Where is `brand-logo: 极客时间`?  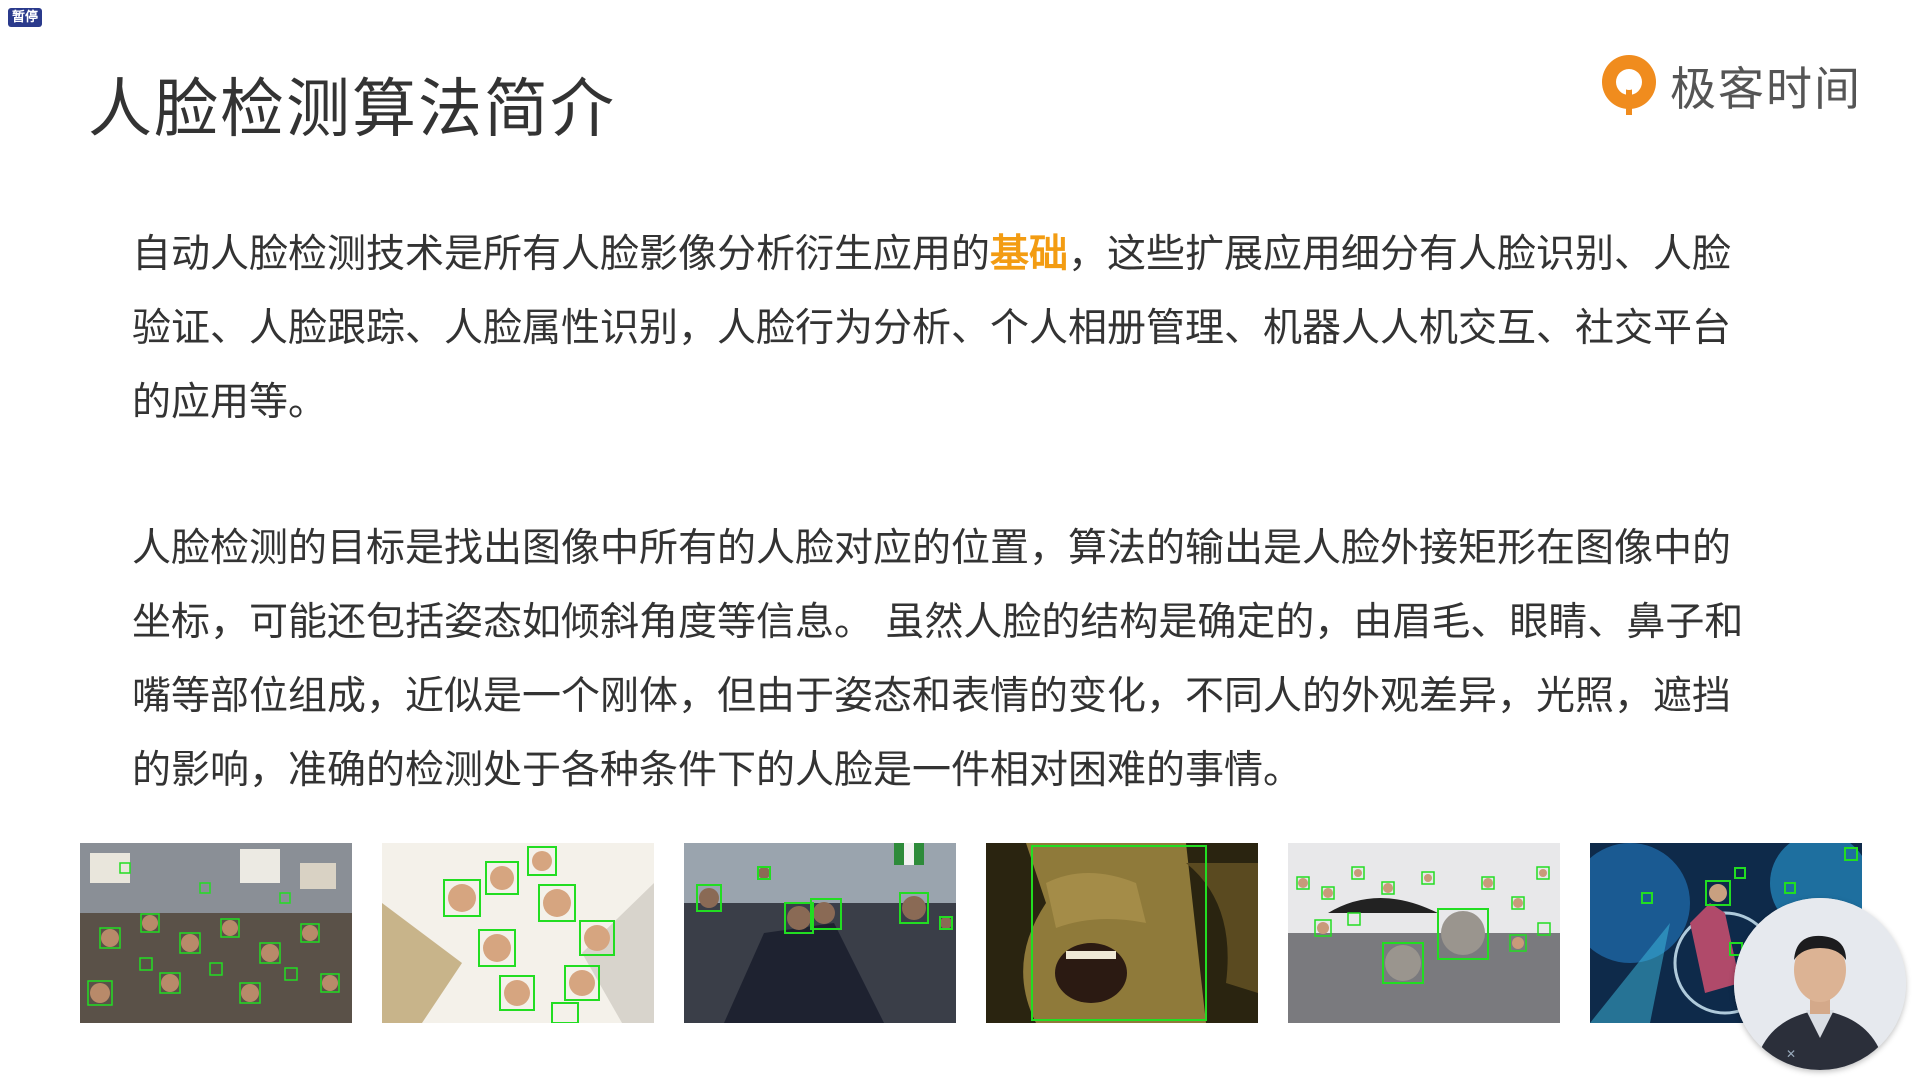 brand-logo: 极客时间 is located at coordinates (1730, 86).